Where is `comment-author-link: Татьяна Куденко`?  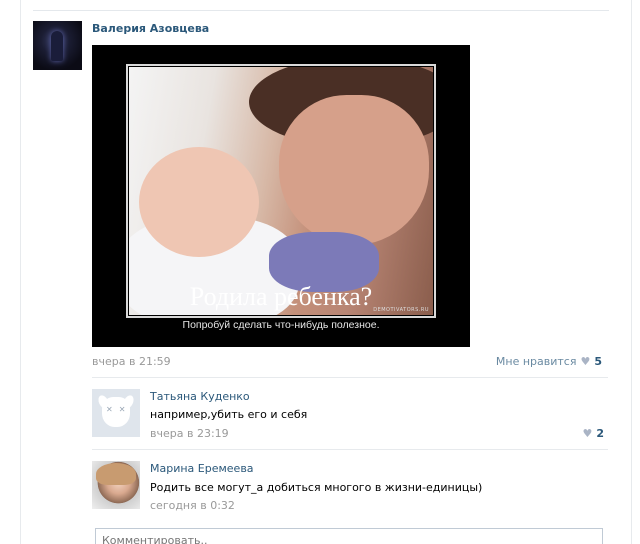
comment-author-link: Татьяна Куденко is located at coordinates (200, 396).